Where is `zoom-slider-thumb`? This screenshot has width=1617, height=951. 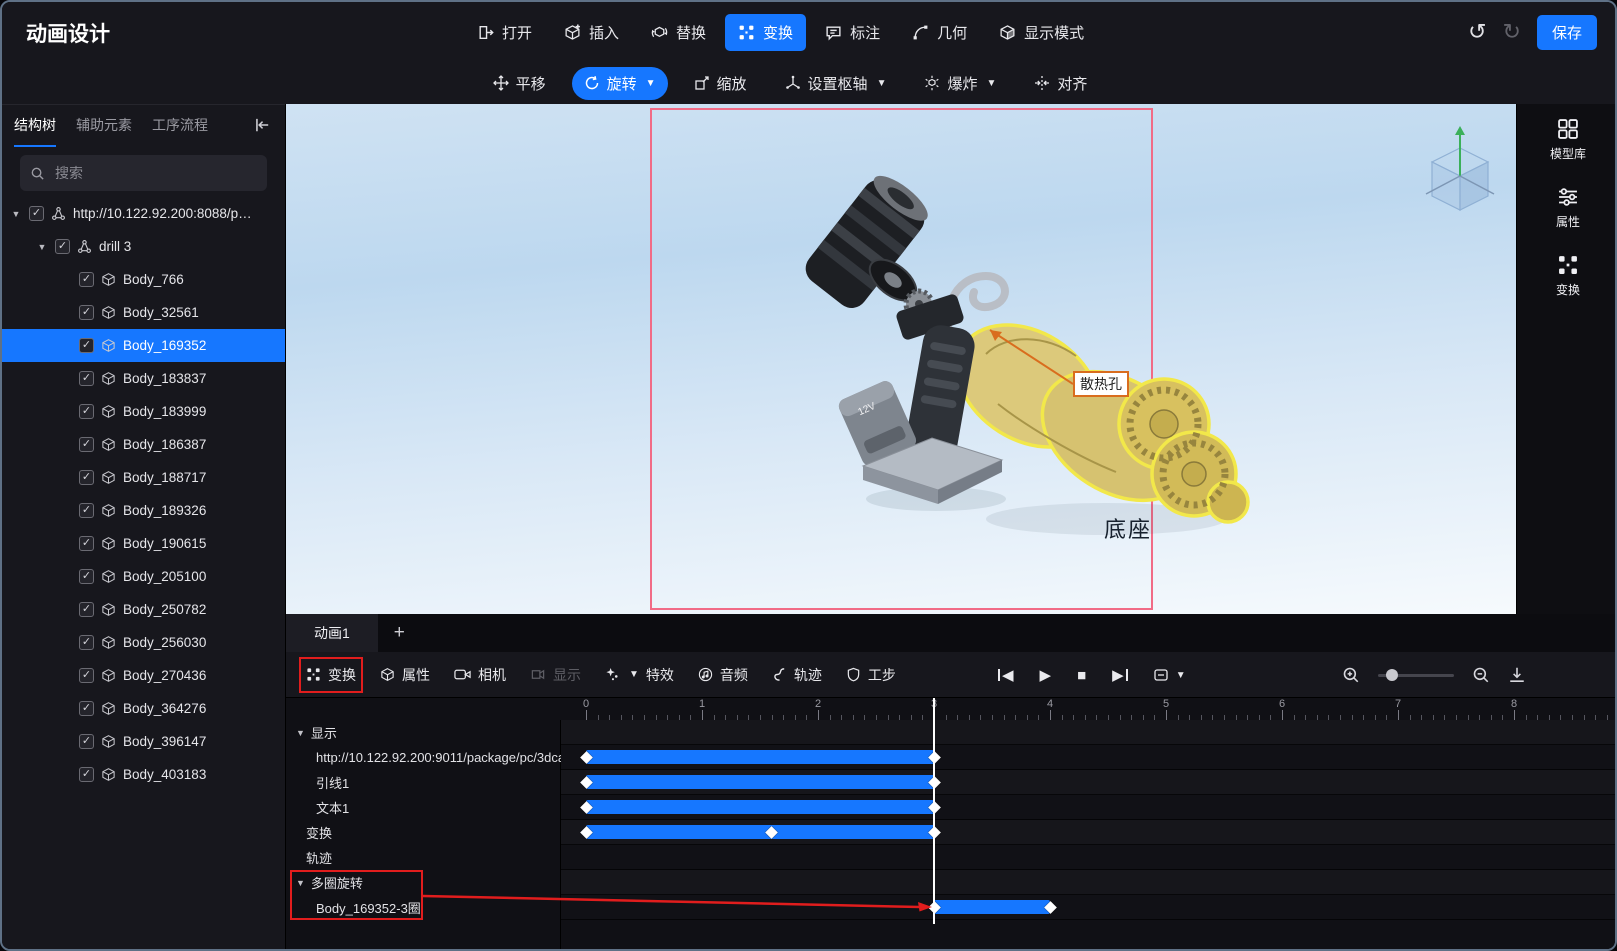
zoom-slider-thumb is located at coordinates (1392, 674).